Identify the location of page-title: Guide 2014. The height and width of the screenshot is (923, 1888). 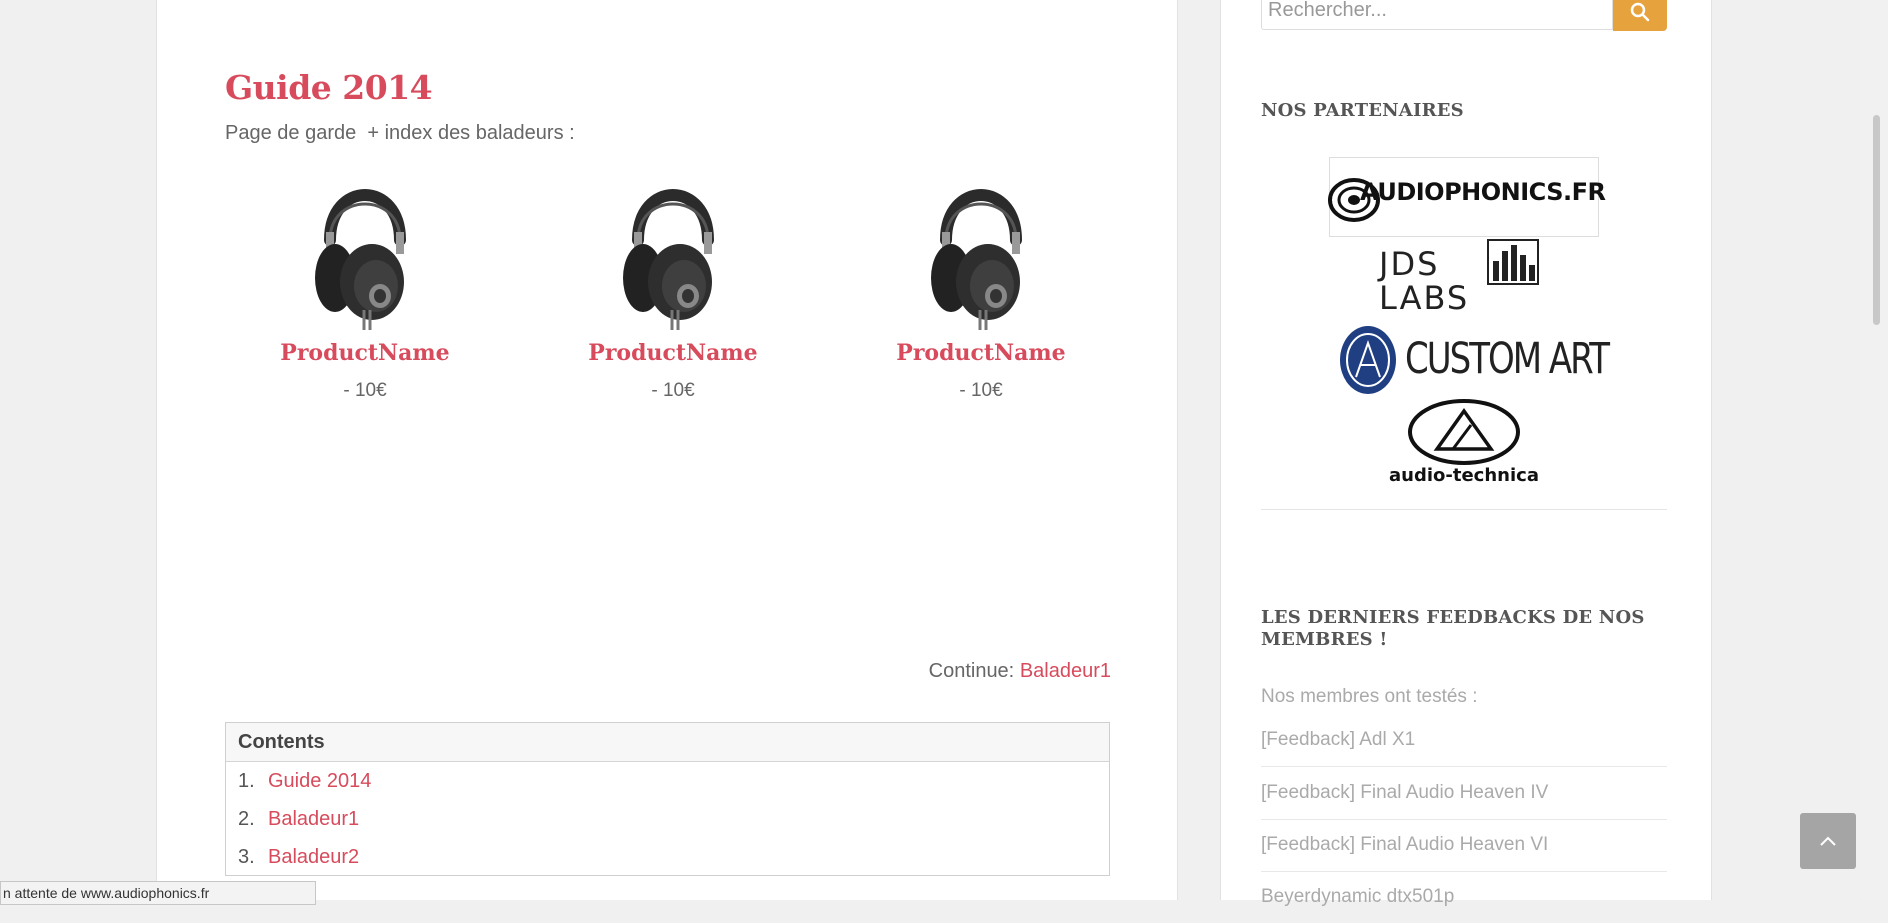
(329, 87).